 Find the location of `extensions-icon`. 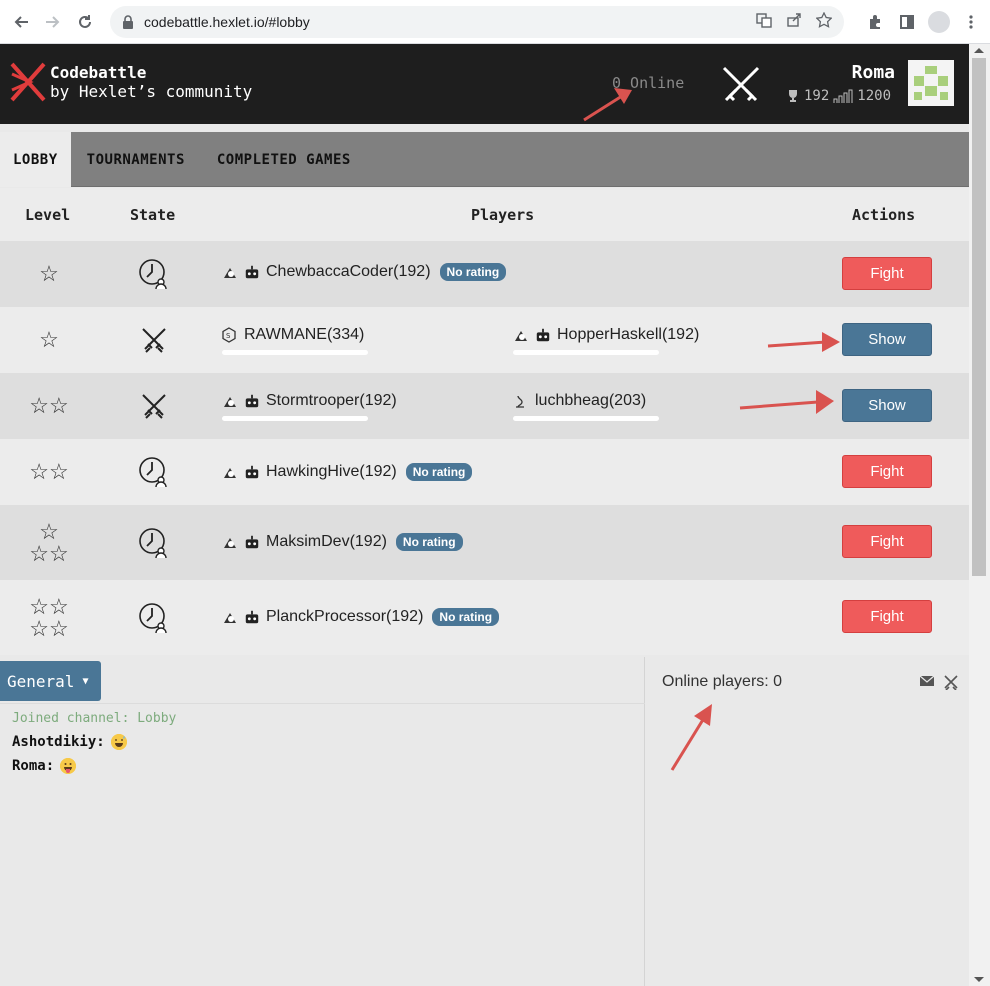

extensions-icon is located at coordinates (875, 22).